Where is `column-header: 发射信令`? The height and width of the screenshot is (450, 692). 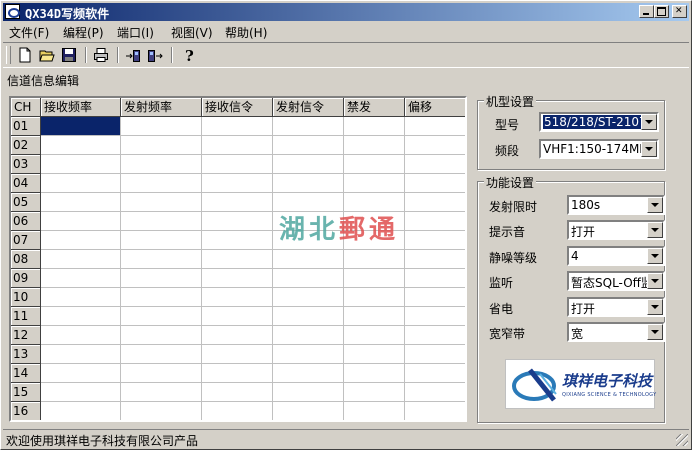
column-header: 发射信令 is located at coordinates (308, 107).